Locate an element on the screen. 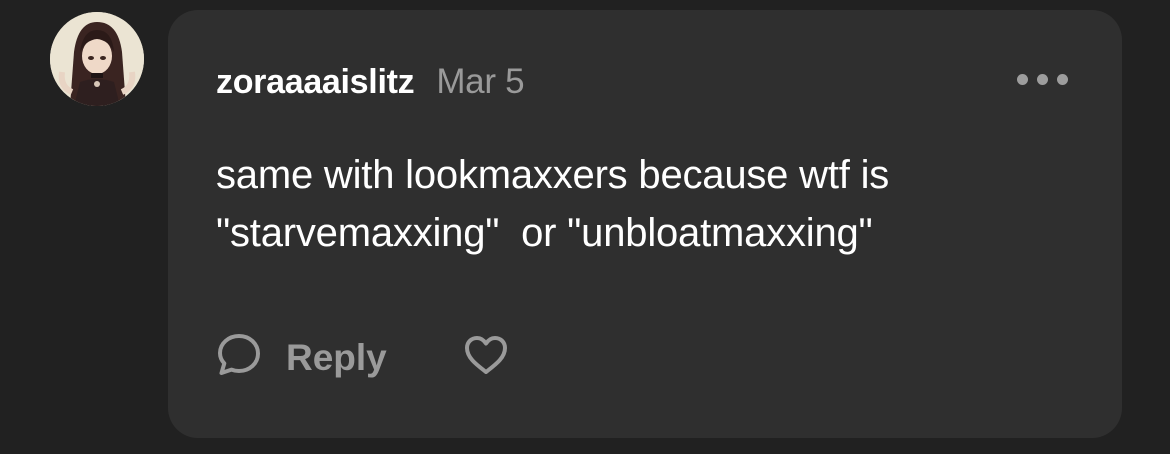 The height and width of the screenshot is (454, 1170). reply-button: Reply is located at coordinates (301, 357).